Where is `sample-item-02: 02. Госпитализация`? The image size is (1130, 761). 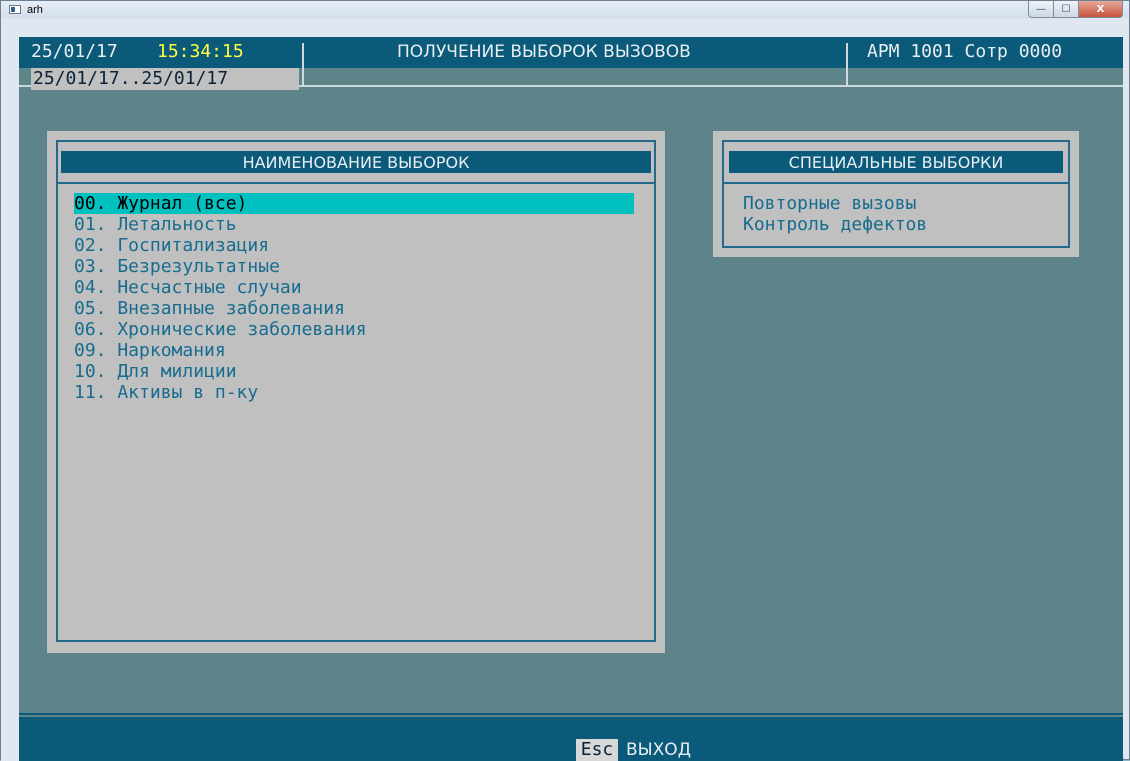
sample-item-02: 02. Госпитализация is located at coordinates (171, 245).